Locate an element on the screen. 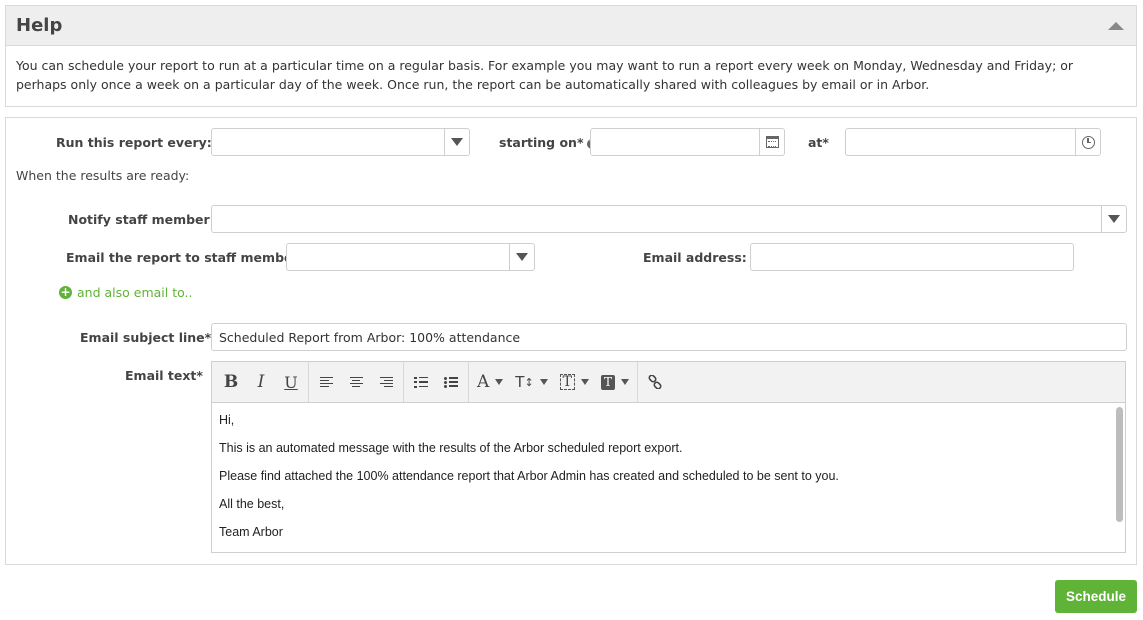  editor-toolbar: B I U A T ↕ T T is located at coordinates (668, 382).